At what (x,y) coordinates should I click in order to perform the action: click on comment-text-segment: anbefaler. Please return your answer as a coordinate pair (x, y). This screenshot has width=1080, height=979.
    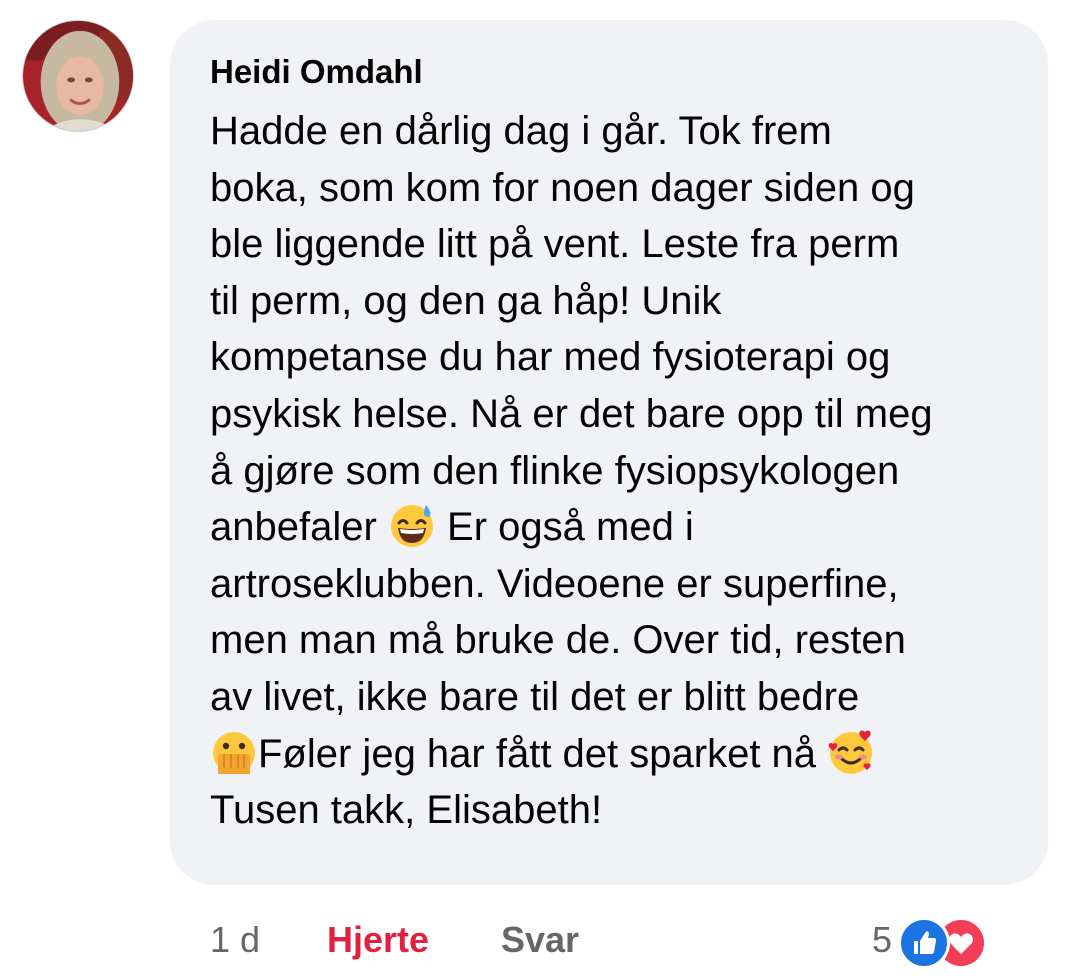
    Looking at the image, I should click on (299, 527).